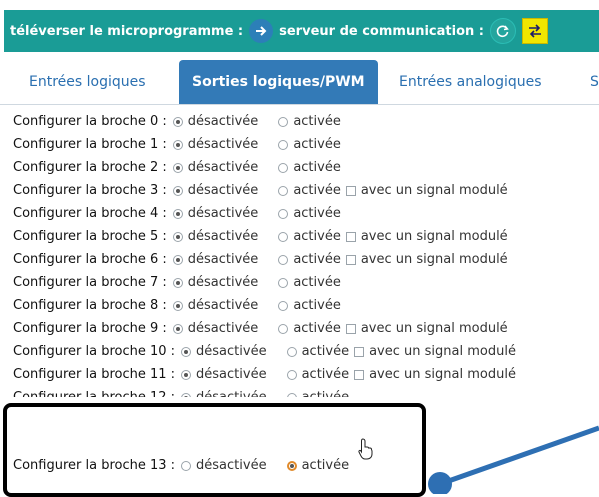  Describe the element at coordinates (513, 459) in the screenshot. I see `callout-pointer` at that location.